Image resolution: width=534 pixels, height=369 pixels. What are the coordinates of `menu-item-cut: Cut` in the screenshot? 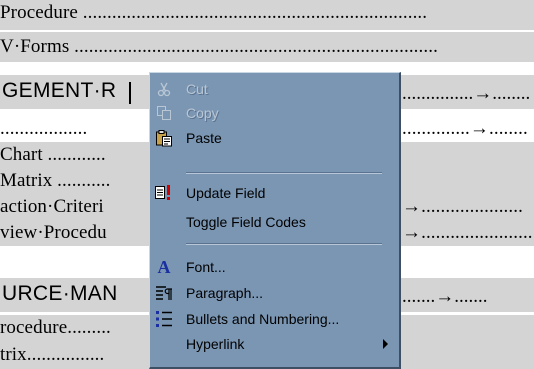 It's located at (275, 89).